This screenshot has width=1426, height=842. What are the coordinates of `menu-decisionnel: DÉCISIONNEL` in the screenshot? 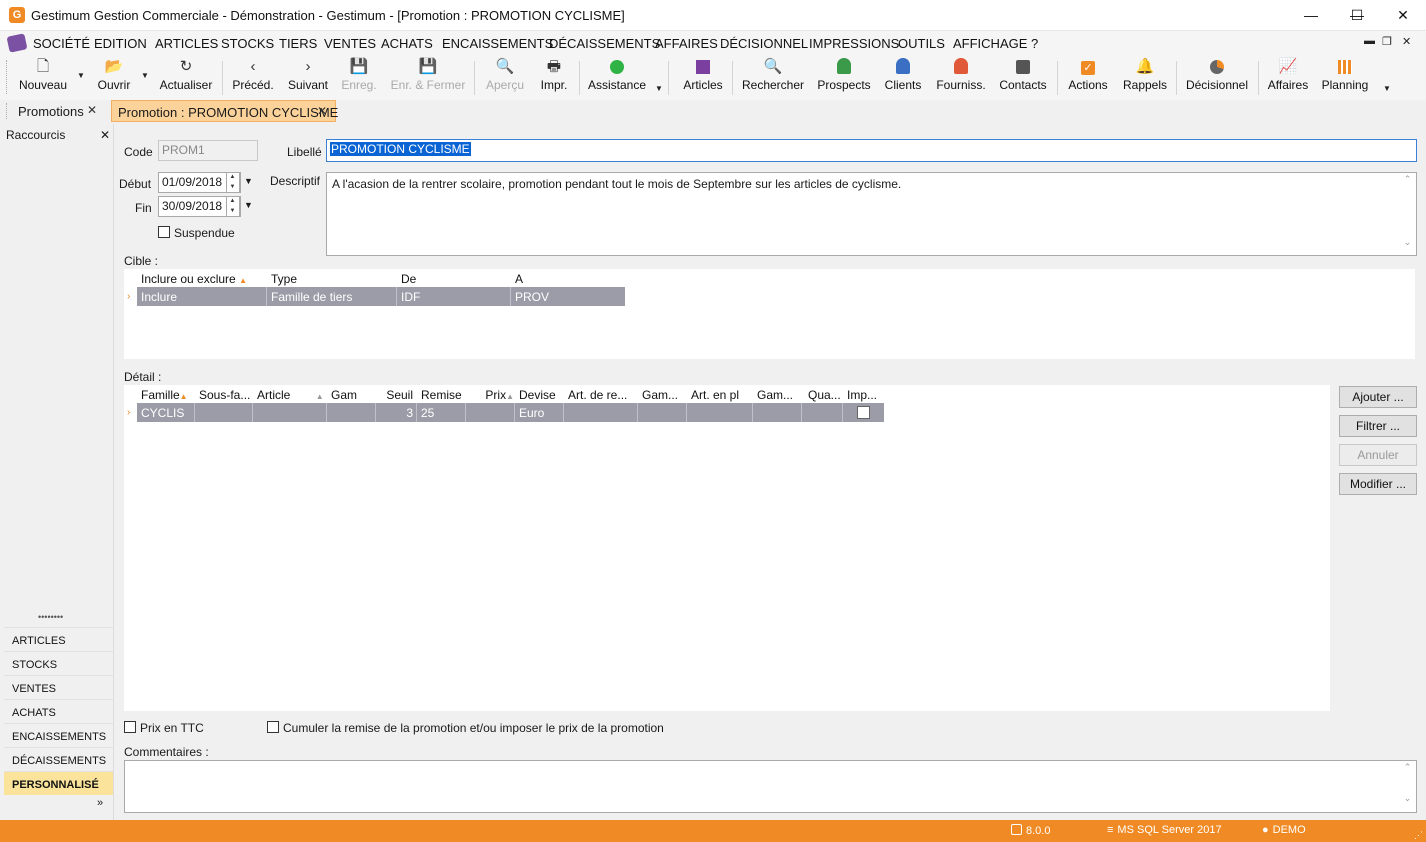 It's located at (764, 43).